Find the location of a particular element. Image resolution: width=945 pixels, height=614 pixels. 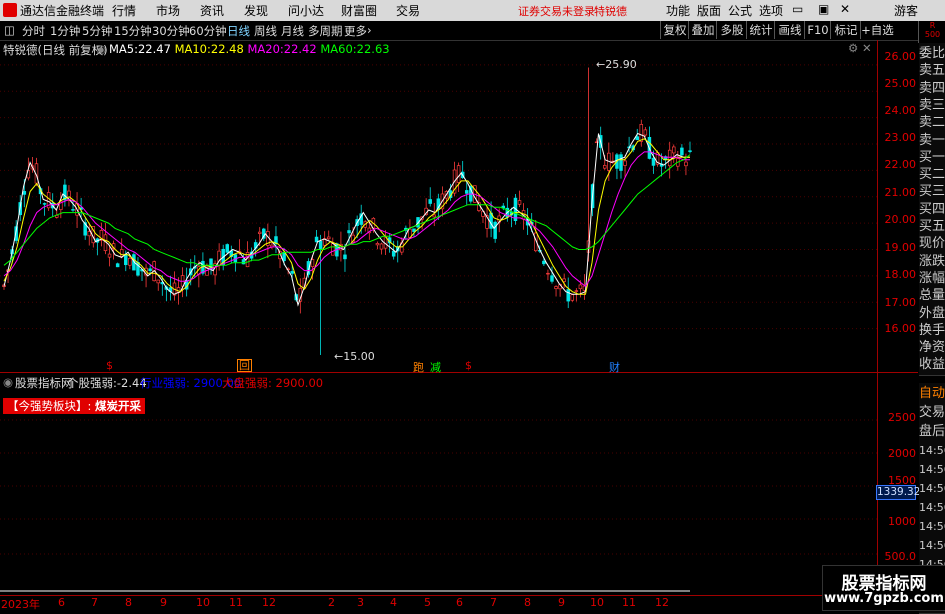

login-notice: 证券交易未登录 is located at coordinates (556, 11).